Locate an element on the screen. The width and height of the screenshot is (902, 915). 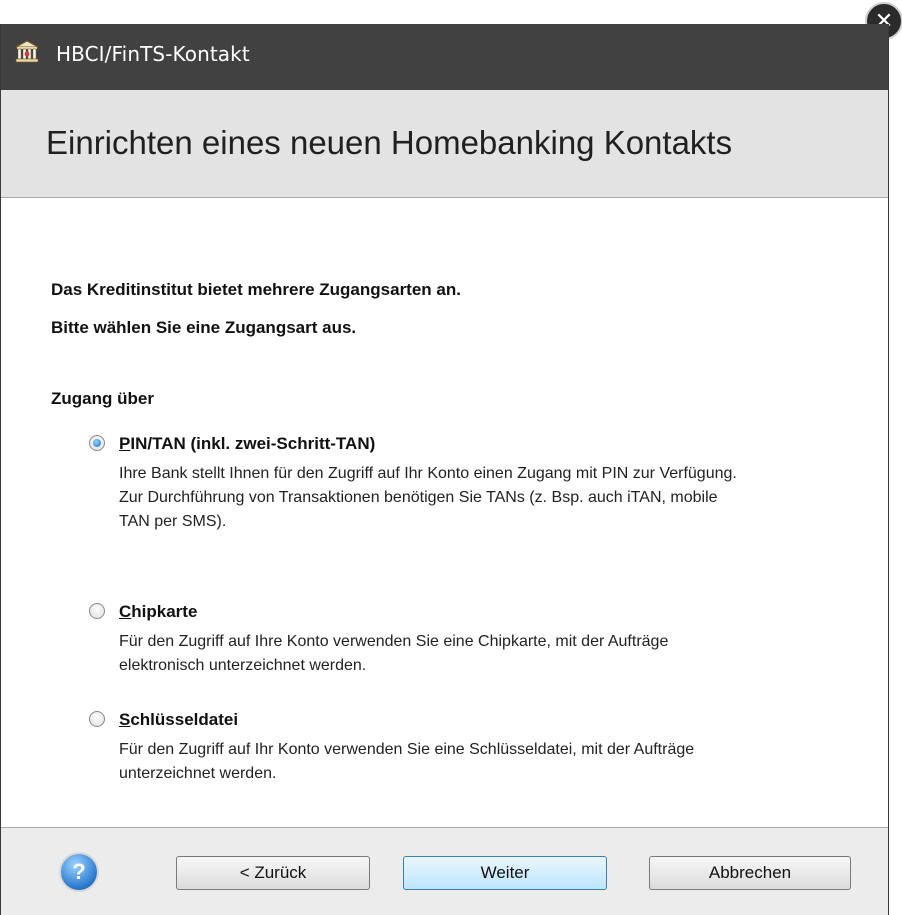
back-button: < Zurück is located at coordinates (273, 873).